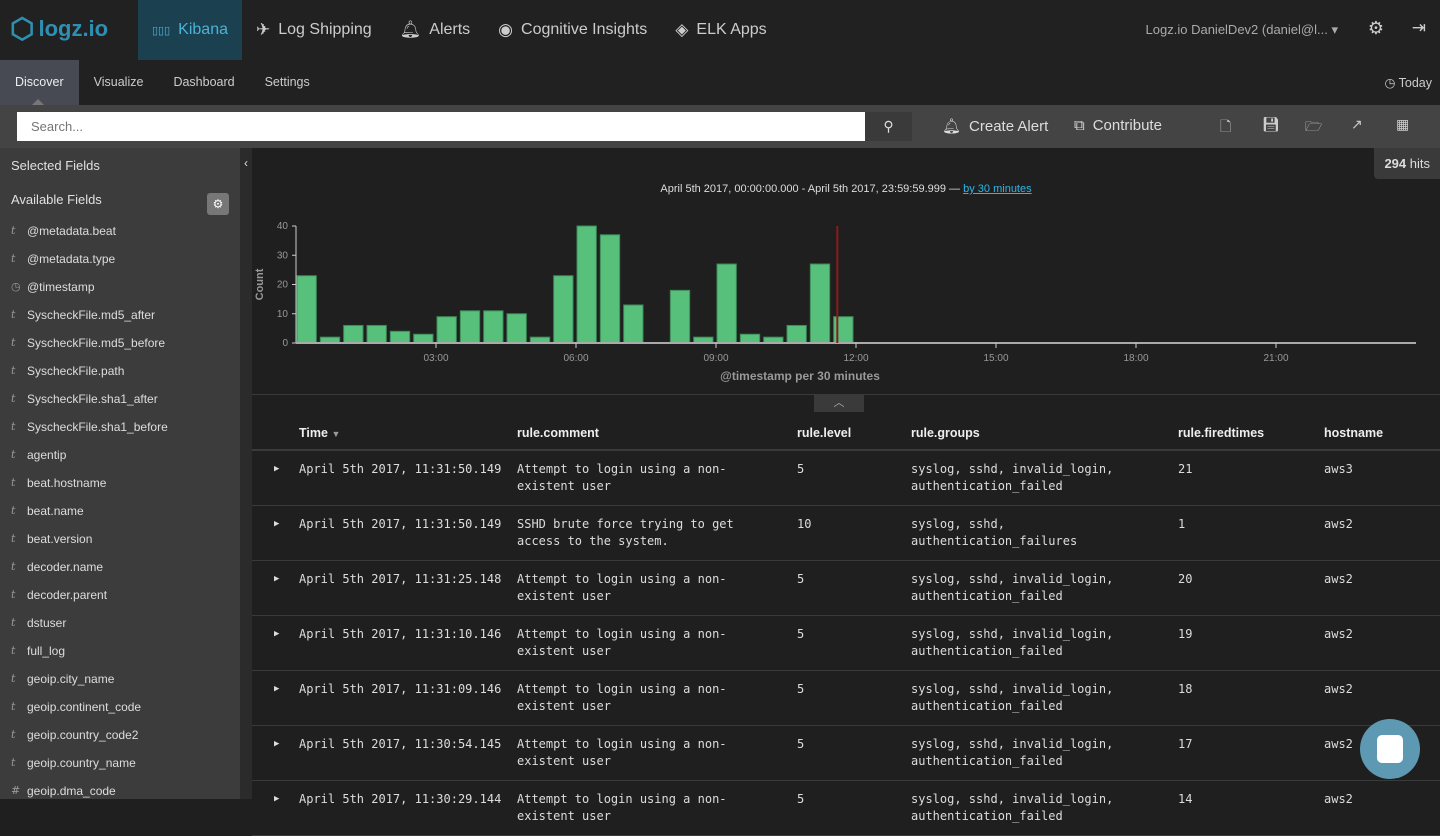  I want to click on field-item: ◷ @timestamp, so click(53, 287).